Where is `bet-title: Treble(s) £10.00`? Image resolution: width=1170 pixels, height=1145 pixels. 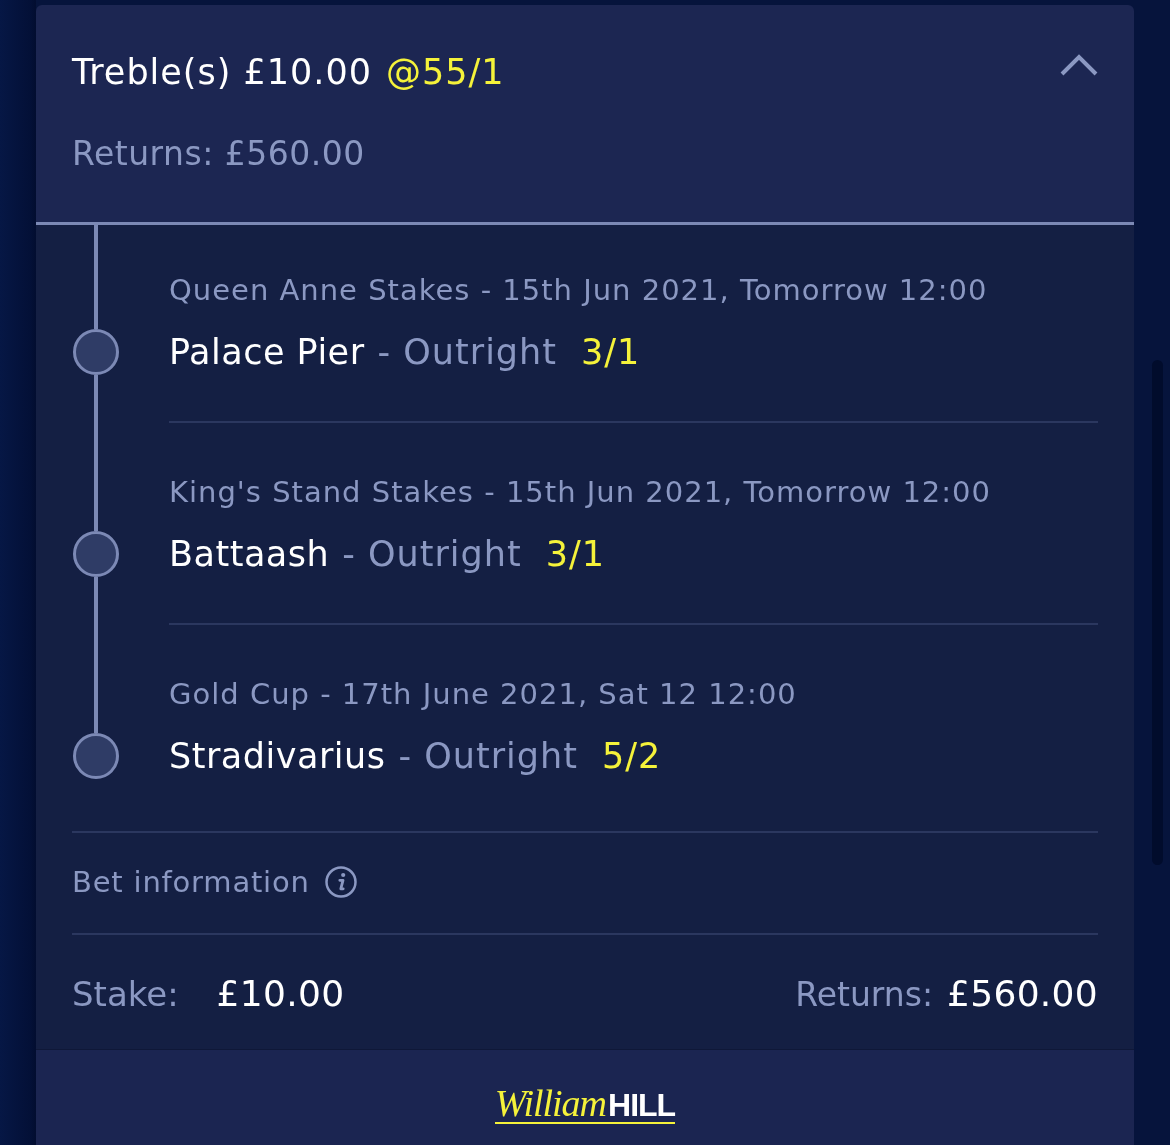 bet-title: Treble(s) £10.00 is located at coordinates (222, 72).